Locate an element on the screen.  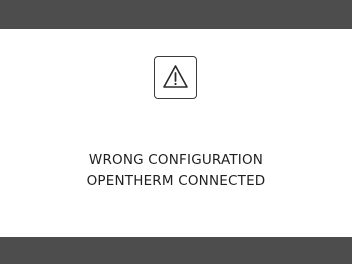
error-message-line-2: OPENTHERM CONNECTED is located at coordinates (176, 181).